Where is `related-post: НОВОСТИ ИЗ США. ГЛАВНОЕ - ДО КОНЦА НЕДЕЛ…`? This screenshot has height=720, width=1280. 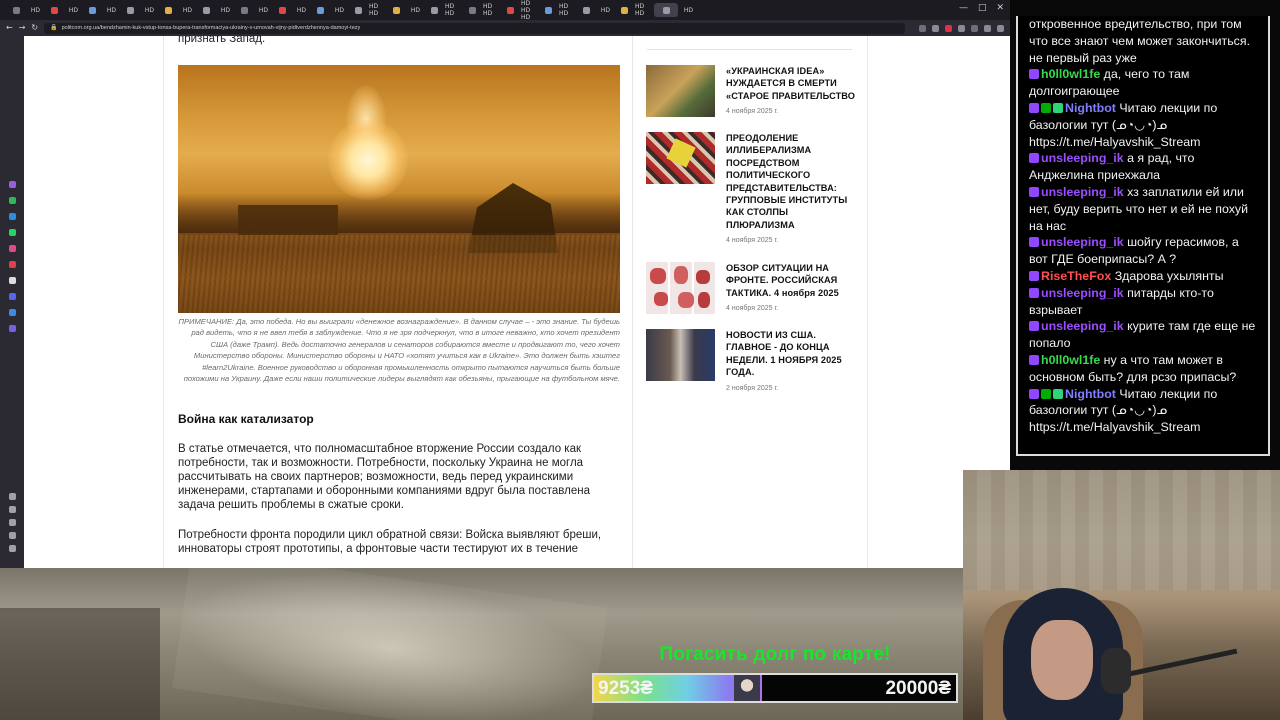
related-post: НОВОСТИ ИЗ США. ГЛАВНОЕ - ДО КОНЦА НЕДЕЛ… is located at coordinates (751, 360).